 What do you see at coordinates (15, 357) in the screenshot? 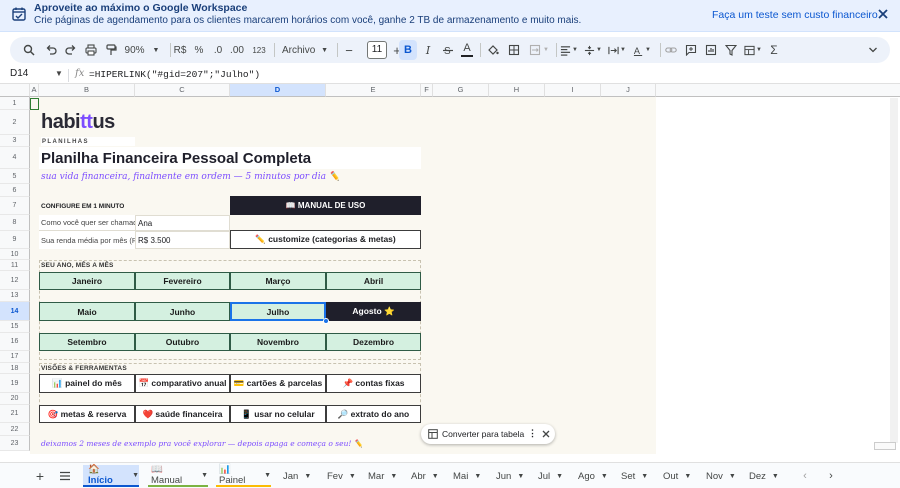
I see `row-header: 17` at bounding box center [15, 357].